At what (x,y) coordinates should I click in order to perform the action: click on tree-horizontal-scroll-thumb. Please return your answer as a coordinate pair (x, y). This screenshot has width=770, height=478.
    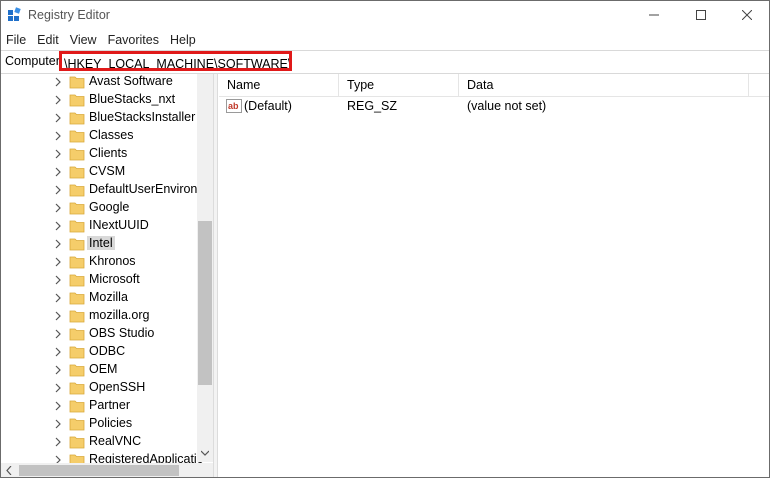
    Looking at the image, I should click on (99, 470).